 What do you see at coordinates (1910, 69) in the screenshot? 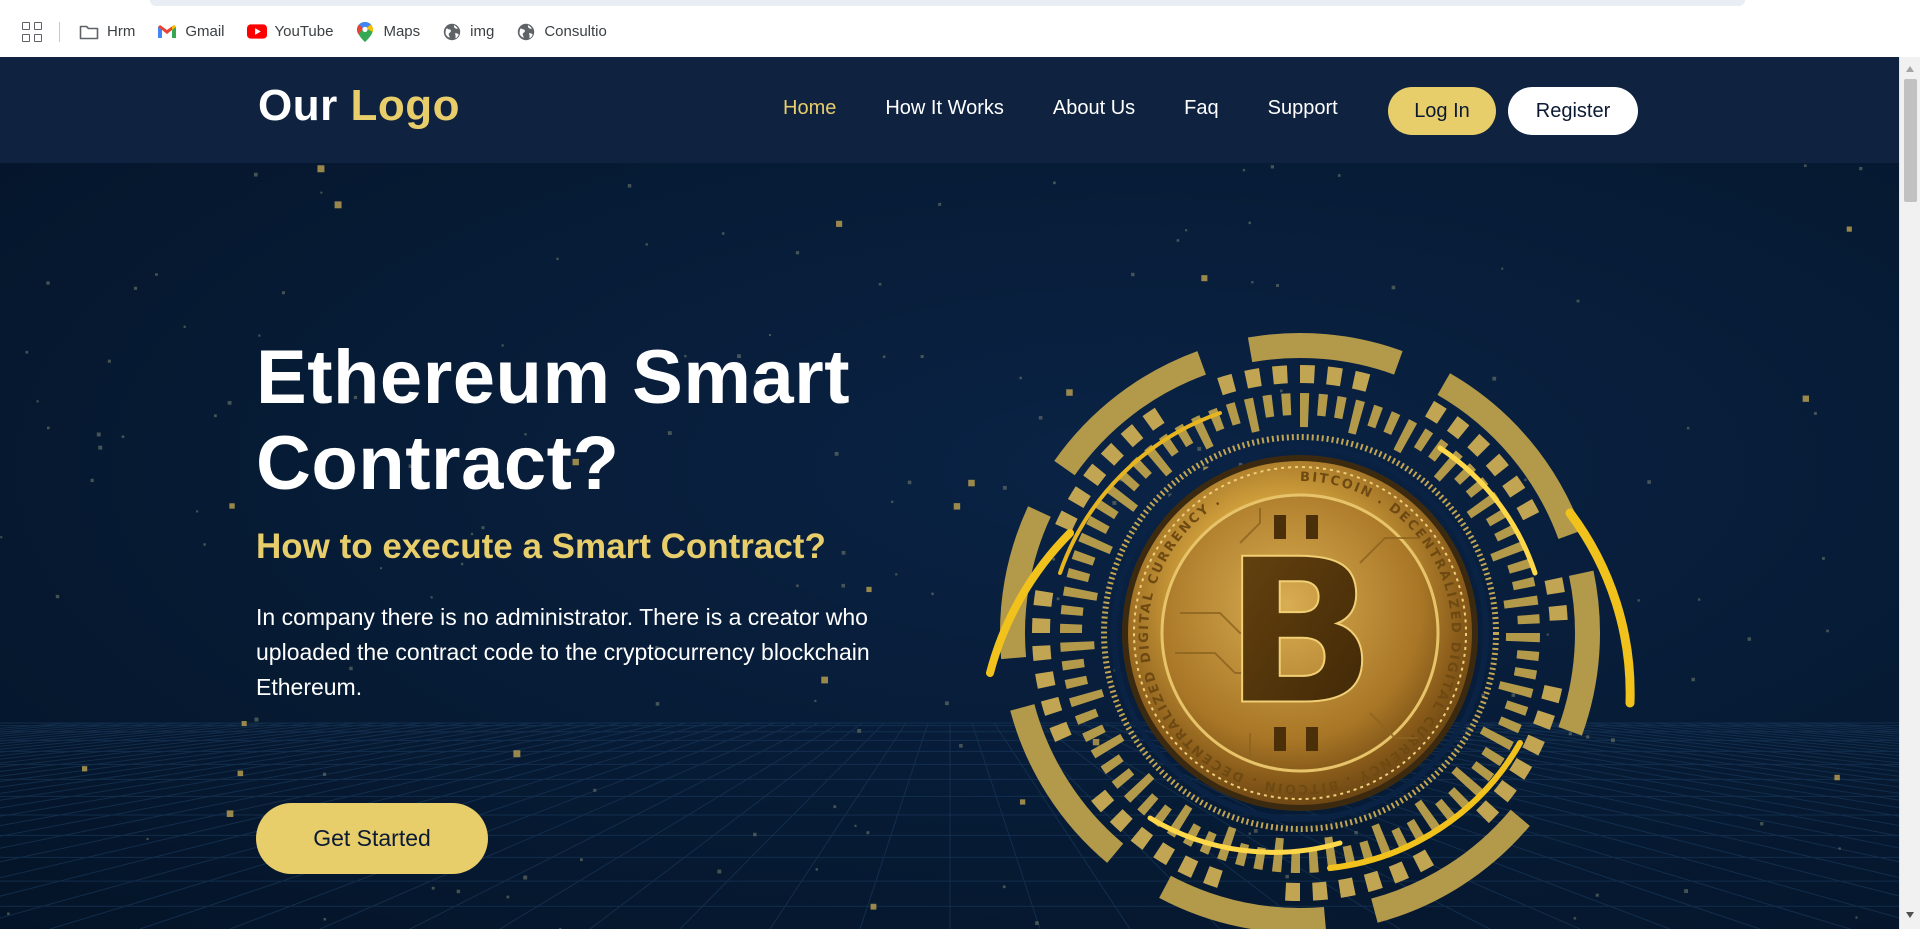
I see `scroll-up-arrow-icon` at bounding box center [1910, 69].